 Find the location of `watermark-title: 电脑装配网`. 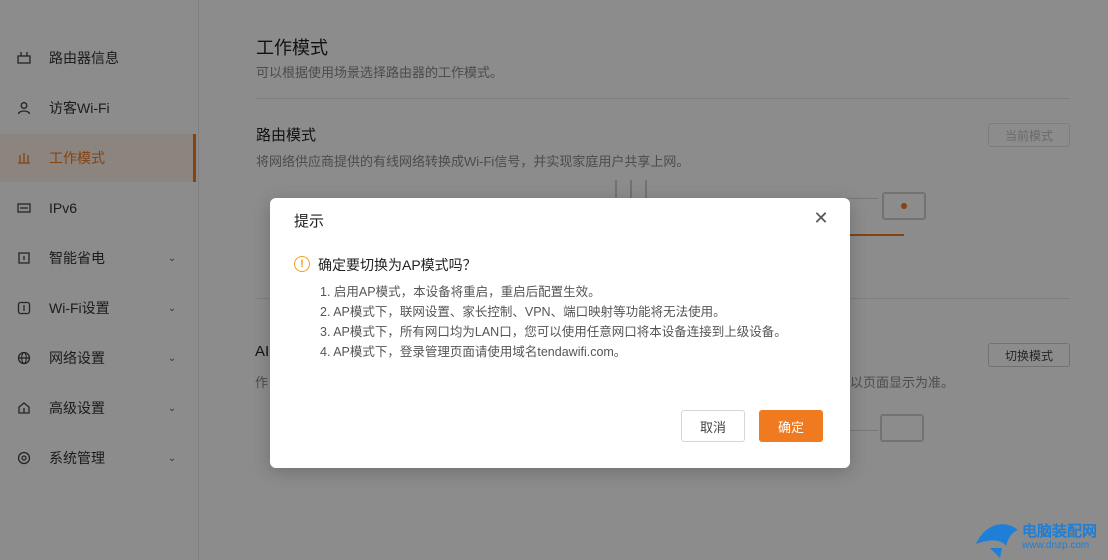

watermark-title: 电脑装配网 is located at coordinates (1060, 531).